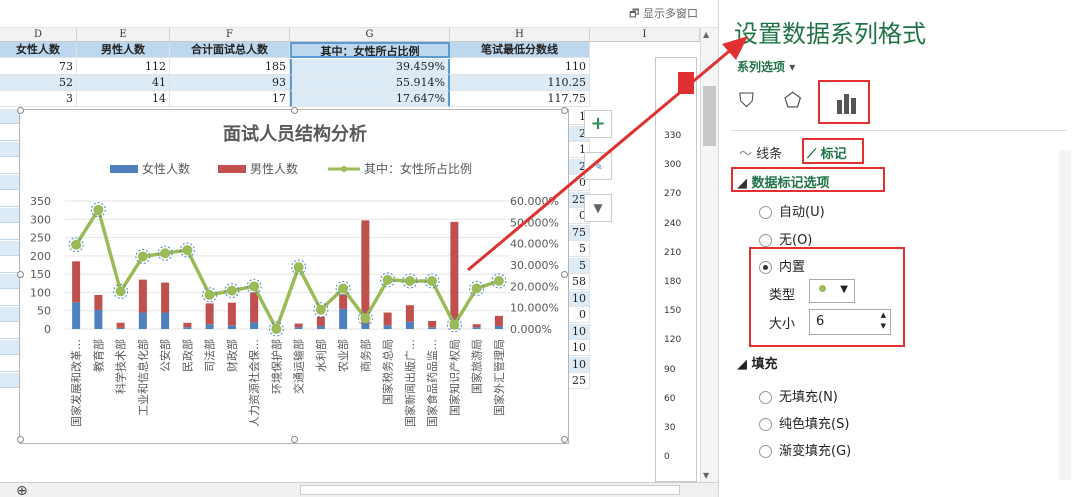 The width and height of the screenshot is (1080, 497). Describe the element at coordinates (230, 99) in the screenshot. I see `table-cell: 17` at that location.